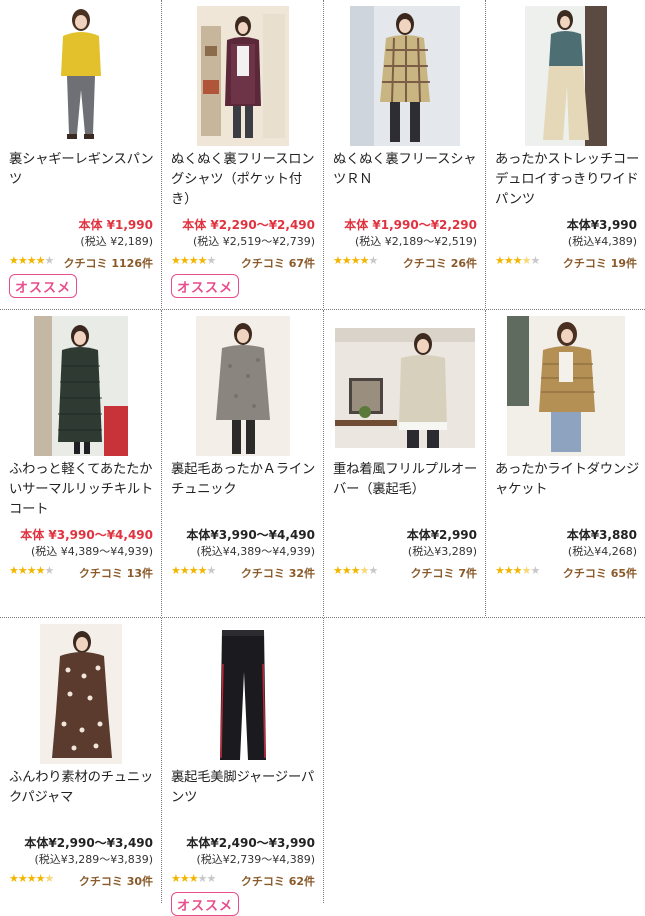 This screenshot has height=916, width=645. I want to click on review-count-link: クチコミ 1126件, so click(108, 263).